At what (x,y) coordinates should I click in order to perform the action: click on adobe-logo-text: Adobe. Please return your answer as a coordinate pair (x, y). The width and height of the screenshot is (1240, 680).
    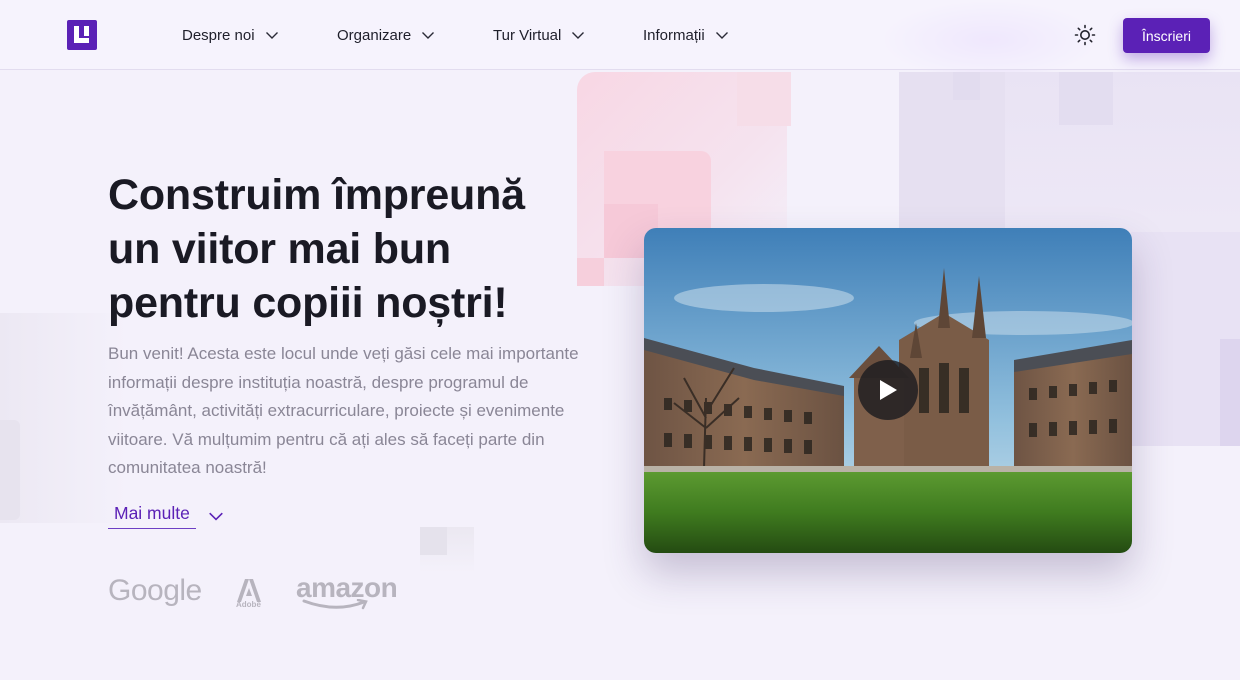
    Looking at the image, I should click on (248, 604).